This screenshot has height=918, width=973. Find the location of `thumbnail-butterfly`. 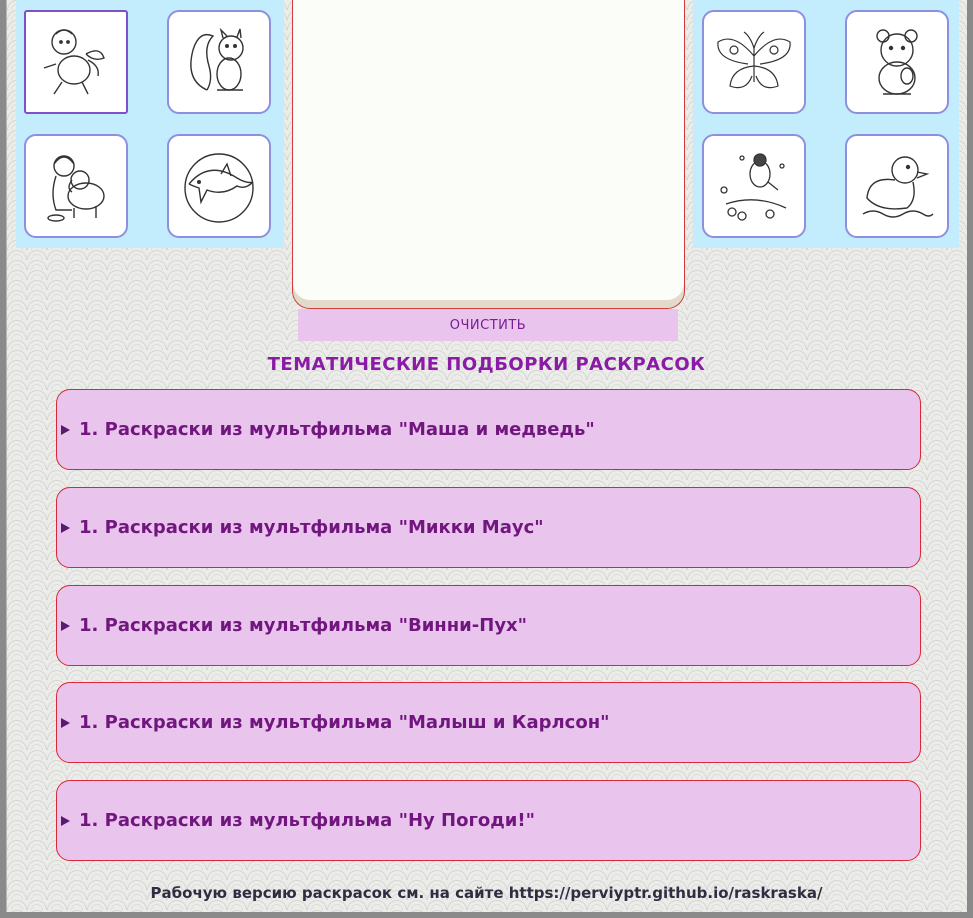

thumbnail-butterfly is located at coordinates (754, 62).